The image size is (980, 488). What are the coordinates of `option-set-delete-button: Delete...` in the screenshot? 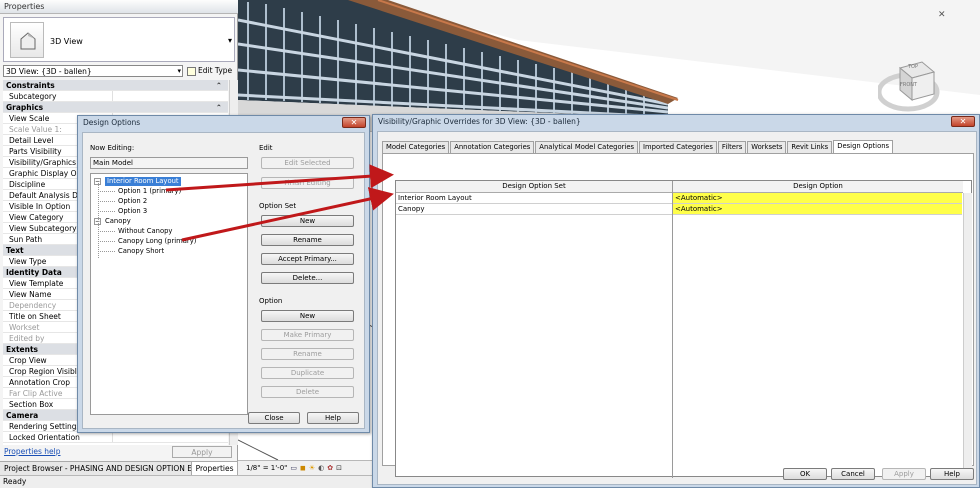 It's located at (307, 278).